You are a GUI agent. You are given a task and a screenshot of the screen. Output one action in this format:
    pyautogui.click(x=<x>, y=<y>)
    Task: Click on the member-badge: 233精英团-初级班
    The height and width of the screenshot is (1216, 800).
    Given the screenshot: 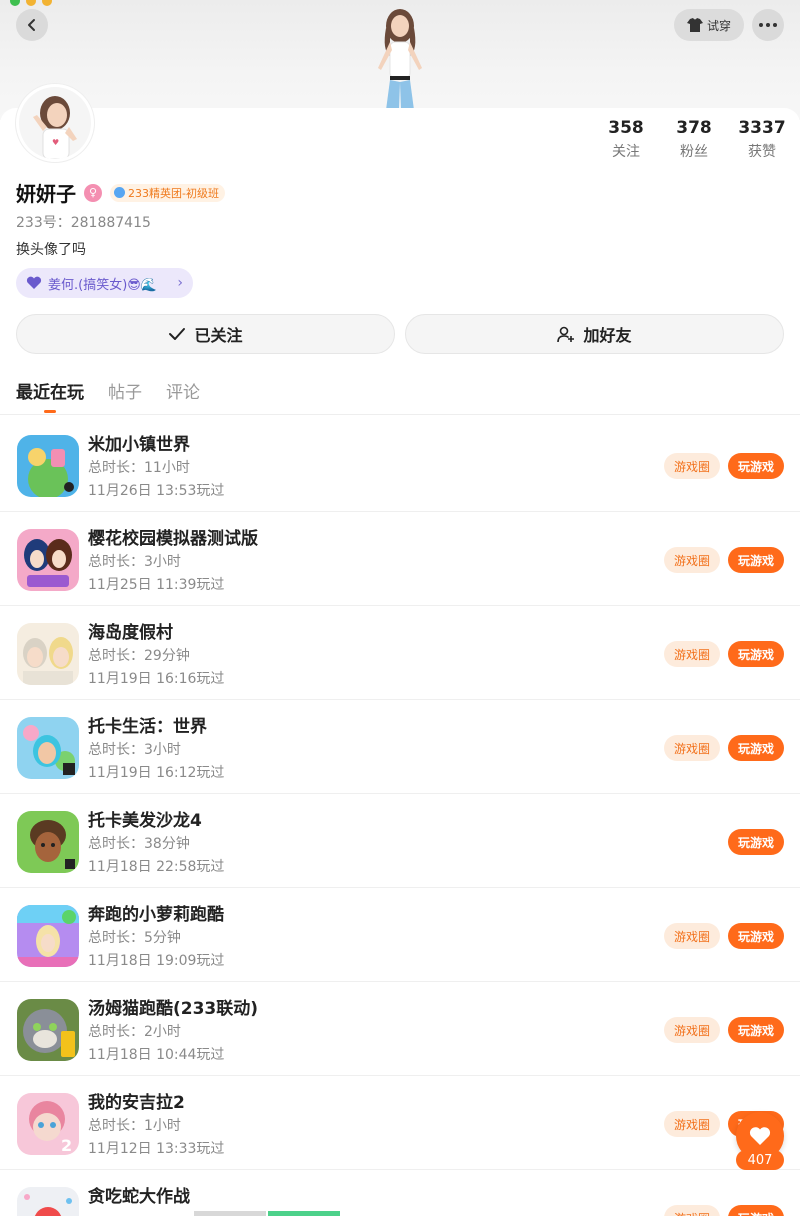 What is the action you would take?
    pyautogui.click(x=167, y=192)
    